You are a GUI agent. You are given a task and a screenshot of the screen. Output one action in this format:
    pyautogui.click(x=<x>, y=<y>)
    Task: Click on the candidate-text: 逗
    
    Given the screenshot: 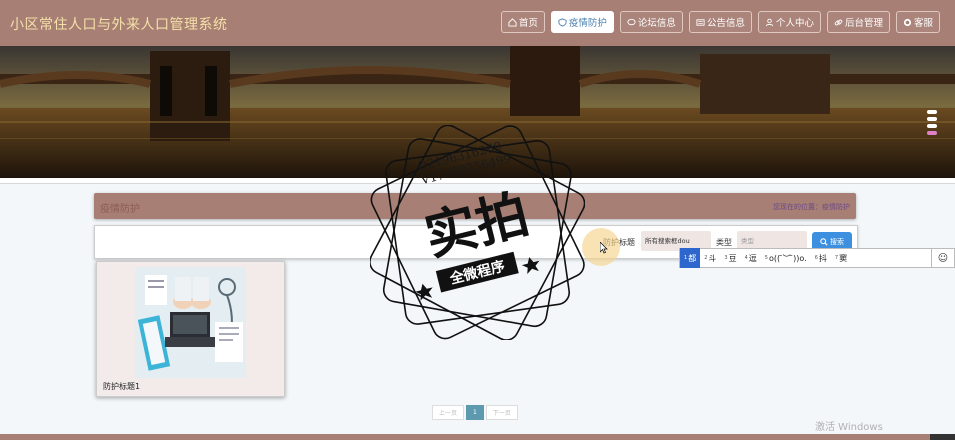 What is the action you would take?
    pyautogui.click(x=752, y=258)
    